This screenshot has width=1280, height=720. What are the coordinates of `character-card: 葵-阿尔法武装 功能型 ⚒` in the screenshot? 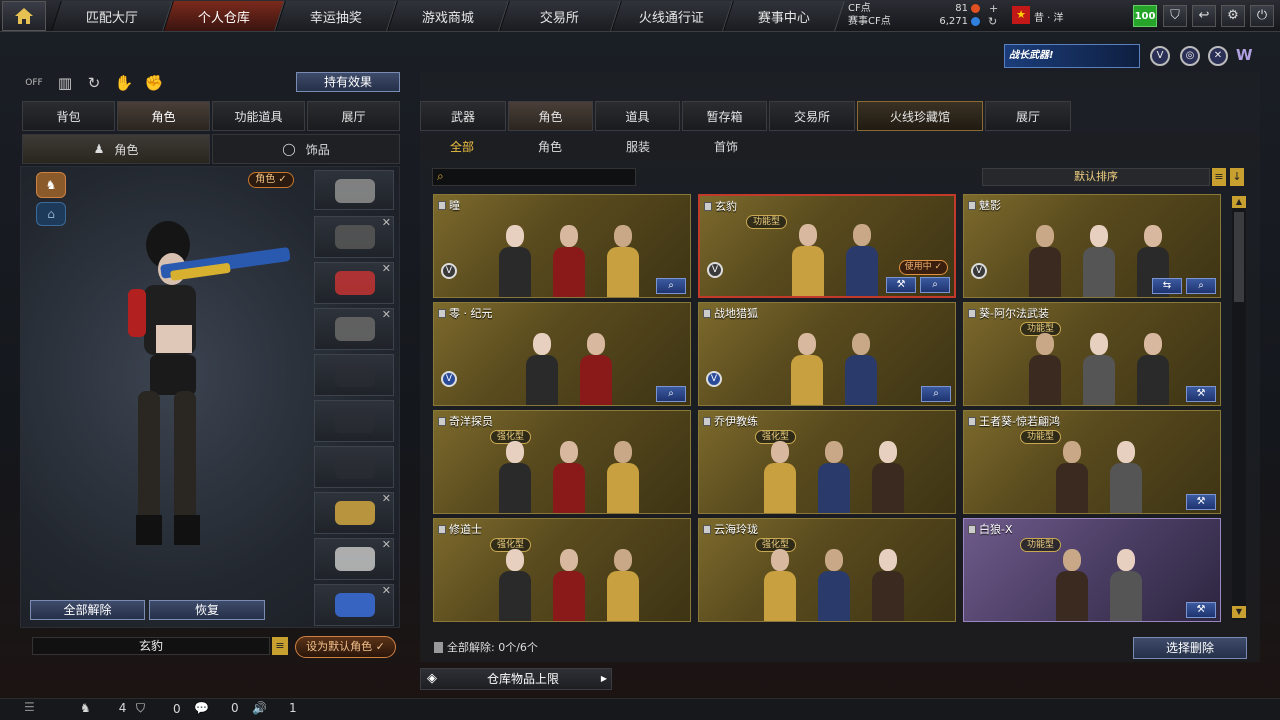 It's located at (1092, 354).